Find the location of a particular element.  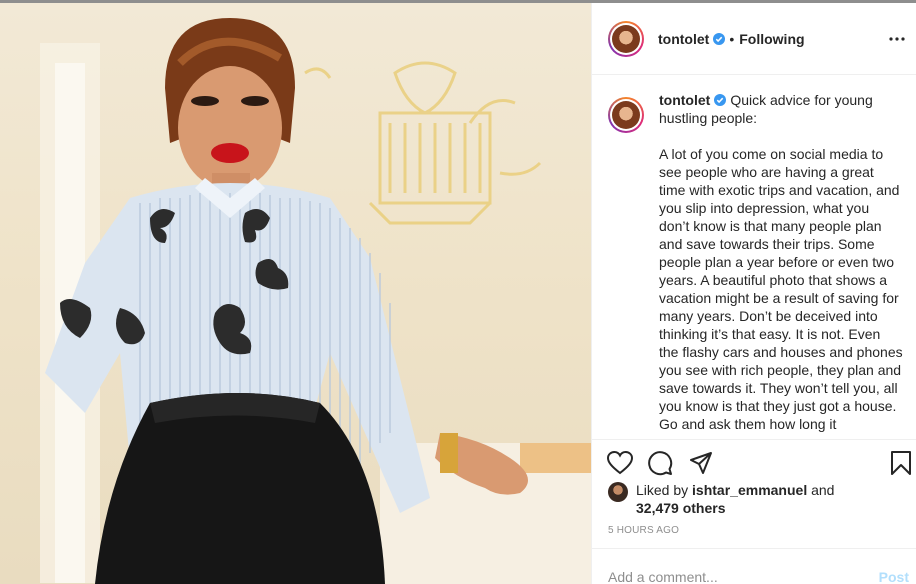

author-avatar is located at coordinates (626, 38).